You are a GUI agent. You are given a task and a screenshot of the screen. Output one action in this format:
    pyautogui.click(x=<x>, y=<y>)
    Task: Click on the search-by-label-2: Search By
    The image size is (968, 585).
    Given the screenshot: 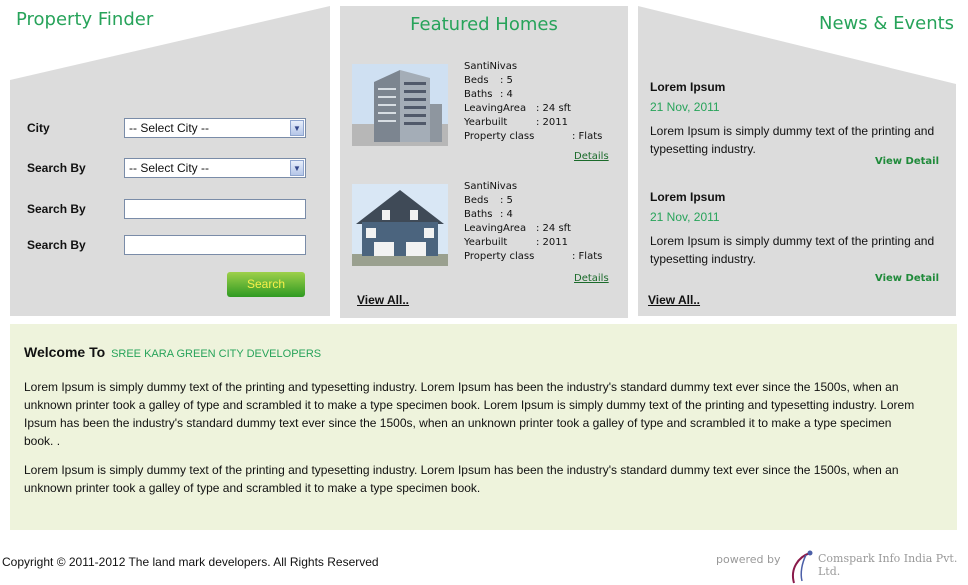 What is the action you would take?
    pyautogui.click(x=56, y=209)
    